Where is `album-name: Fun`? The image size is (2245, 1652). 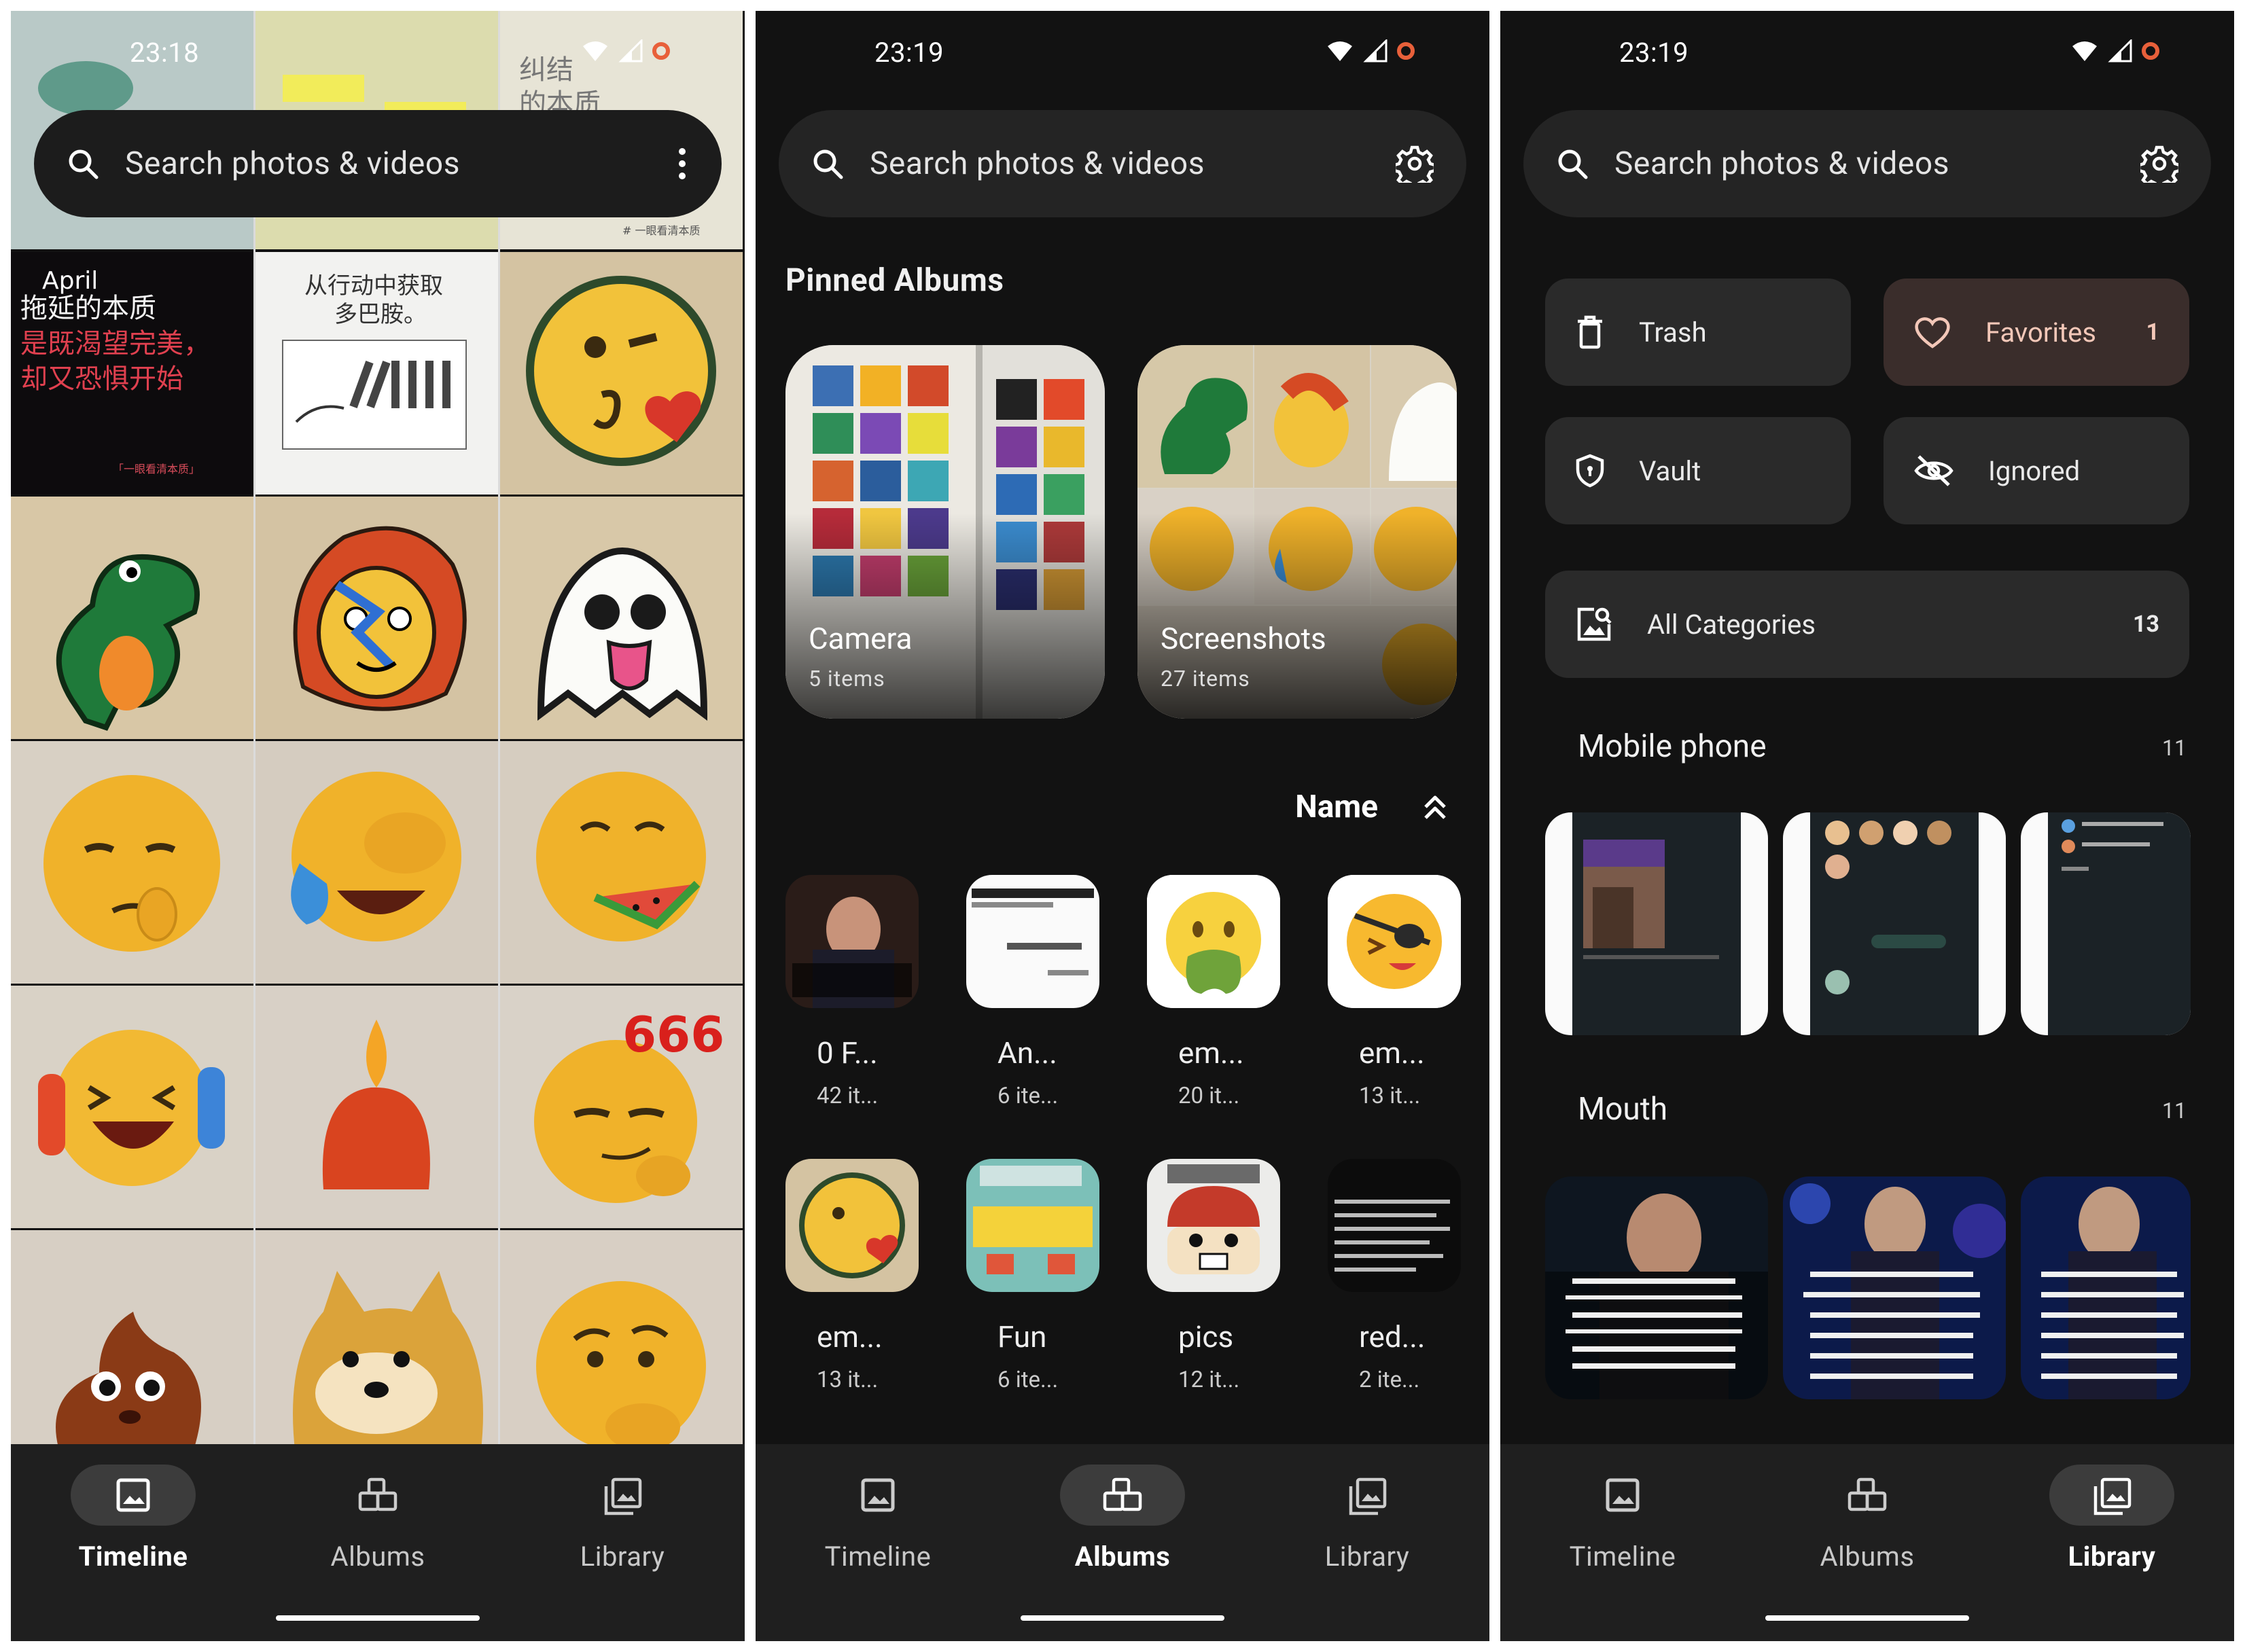
album-name: Fun is located at coordinates (1022, 1336).